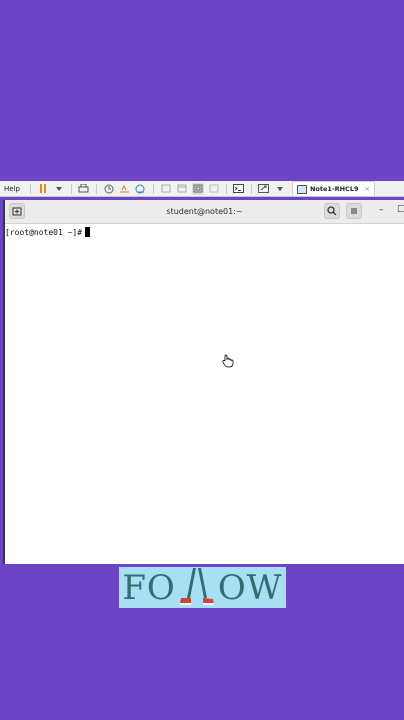  What do you see at coordinates (367, 189) in the screenshot?
I see `close-icon: ×` at bounding box center [367, 189].